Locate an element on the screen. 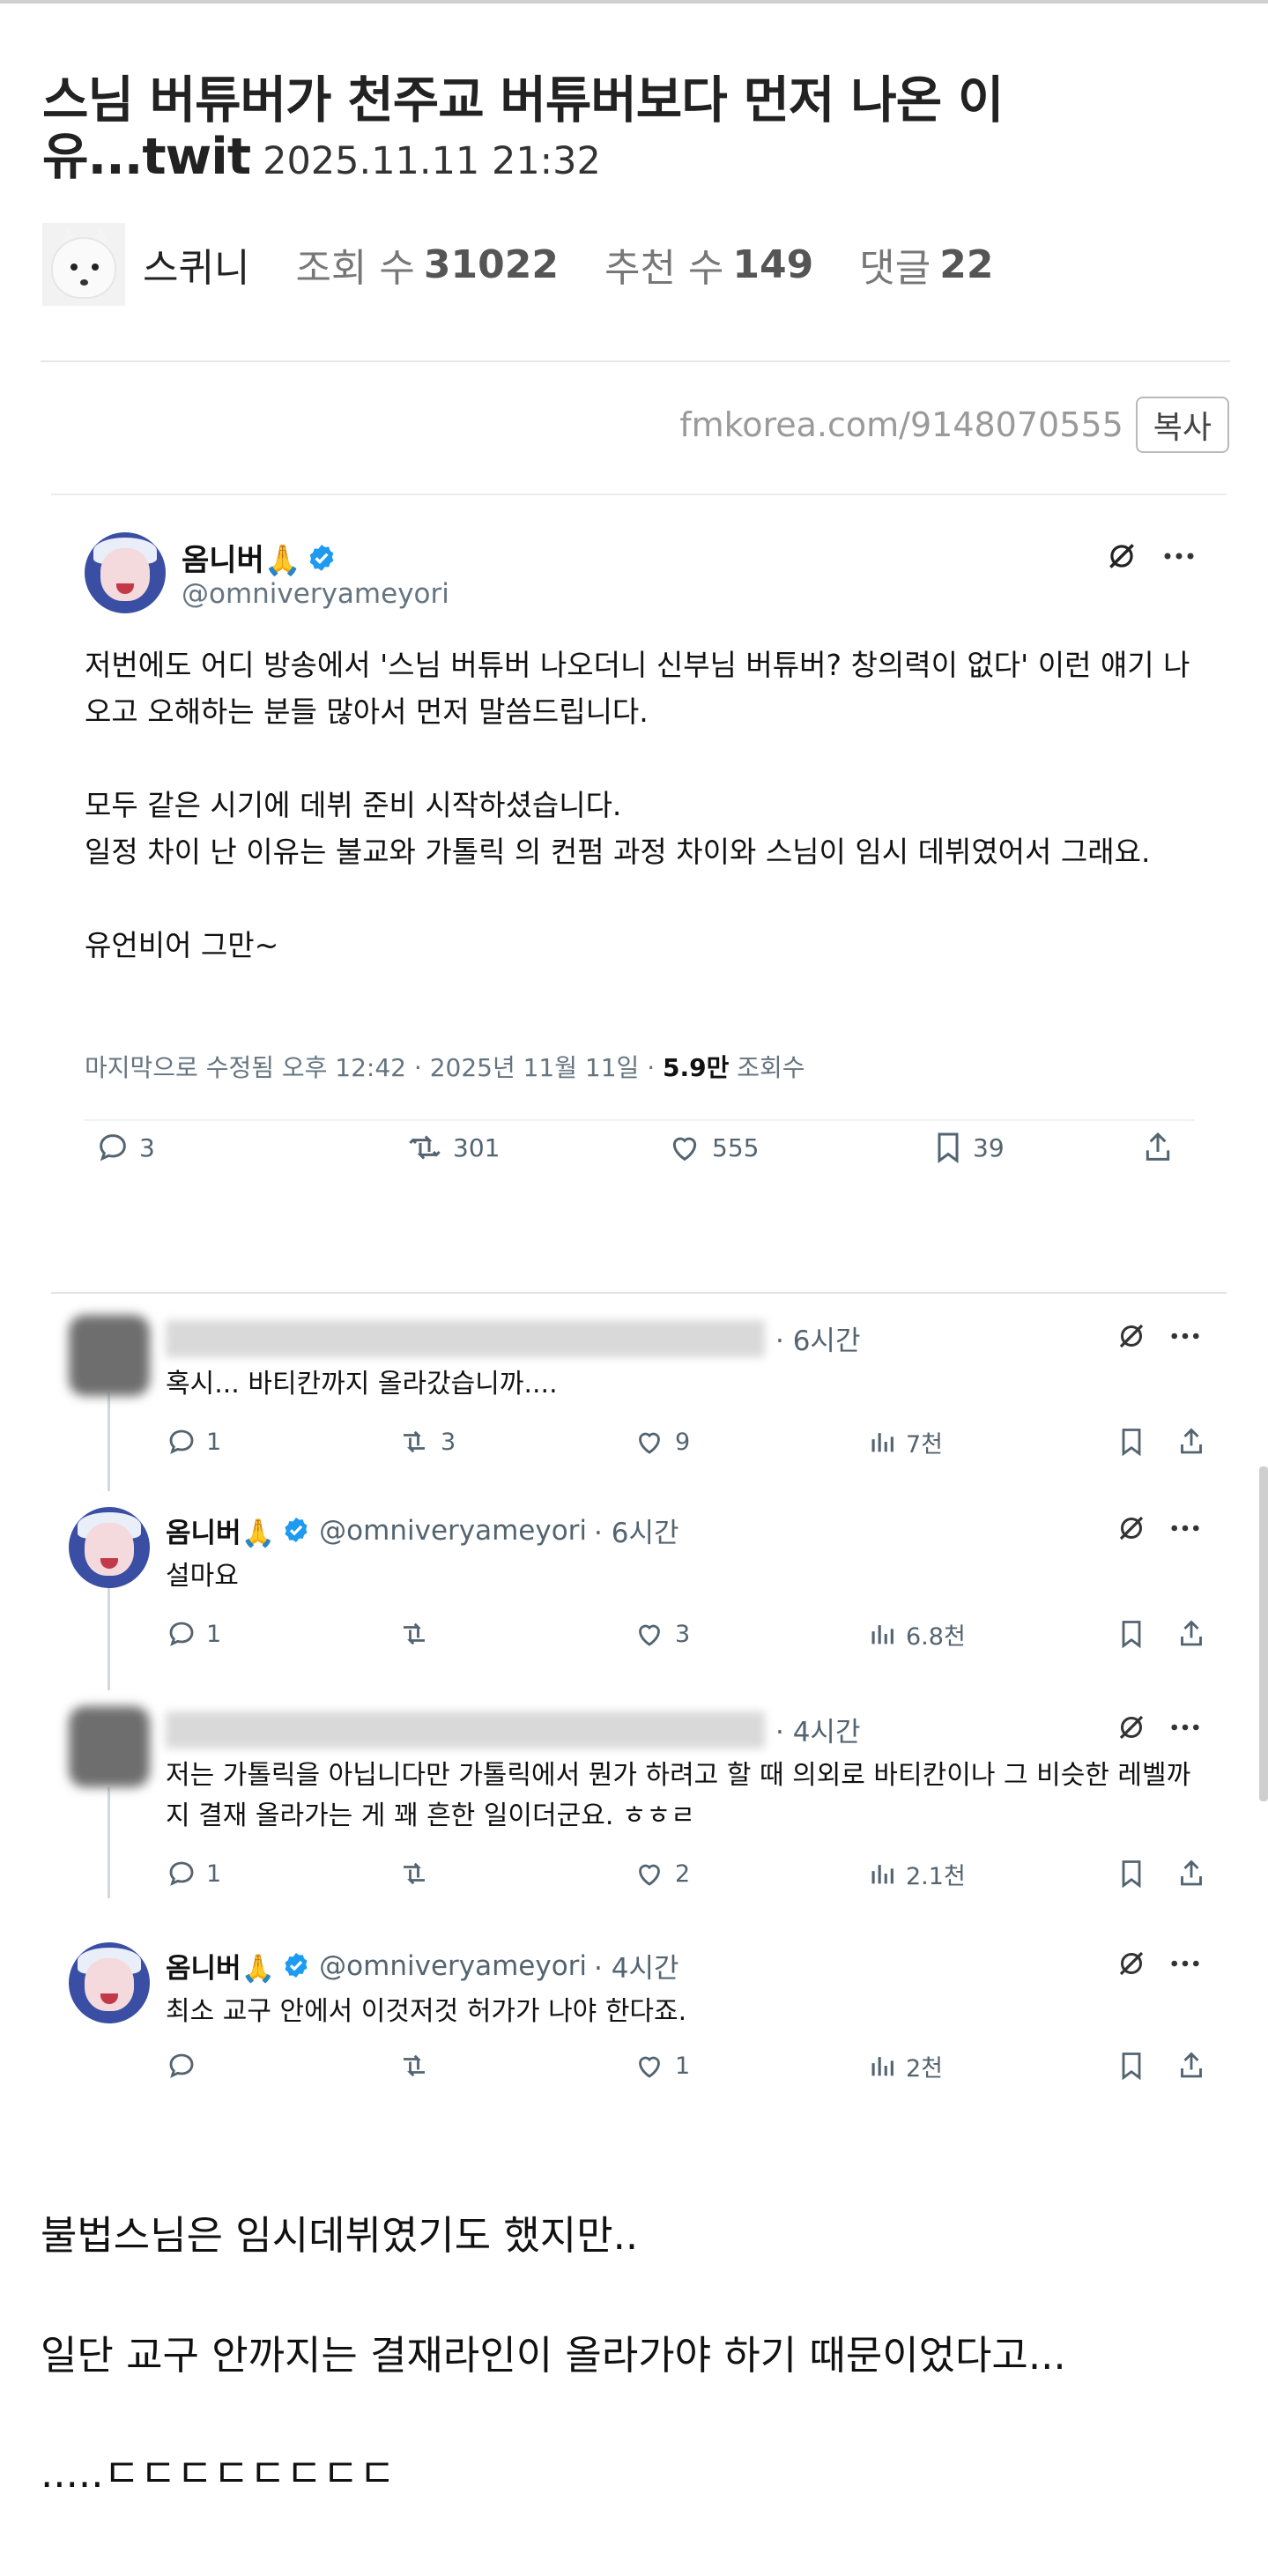 The height and width of the screenshot is (2576, 1268). post-url: fmkorea.com/9148070555 is located at coordinates (901, 424).